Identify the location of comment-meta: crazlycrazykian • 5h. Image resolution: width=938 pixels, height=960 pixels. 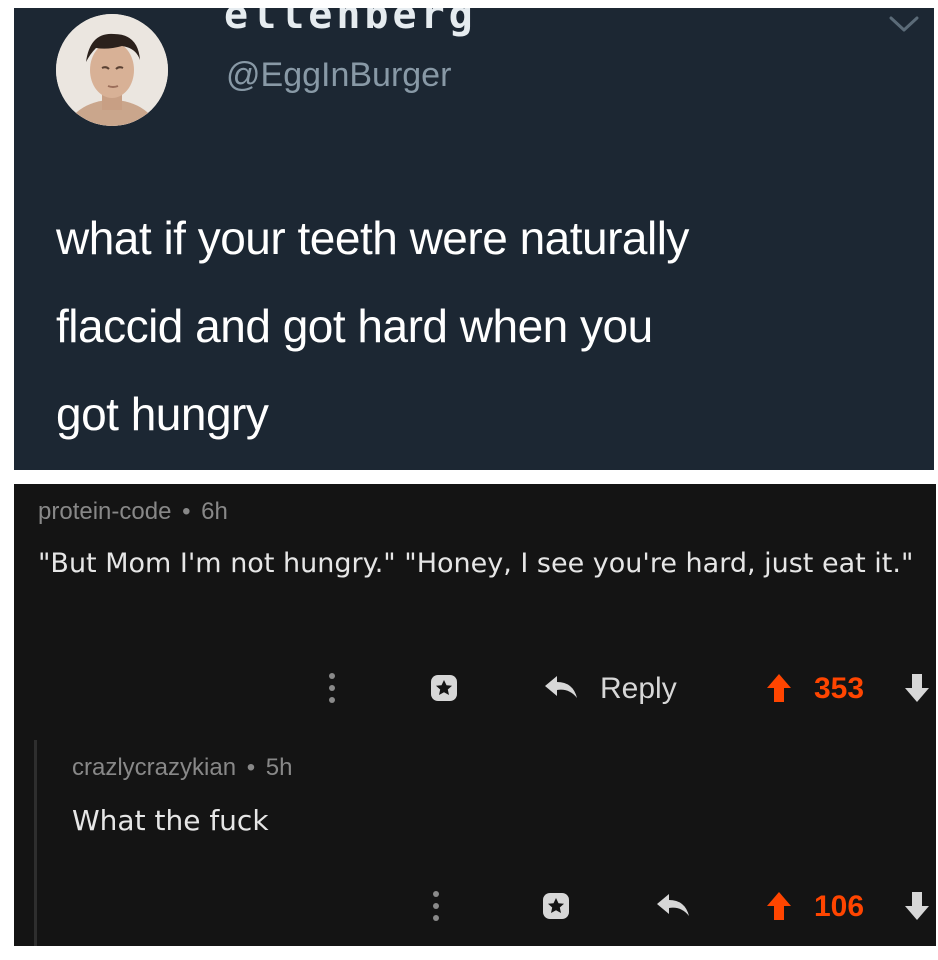
(182, 768).